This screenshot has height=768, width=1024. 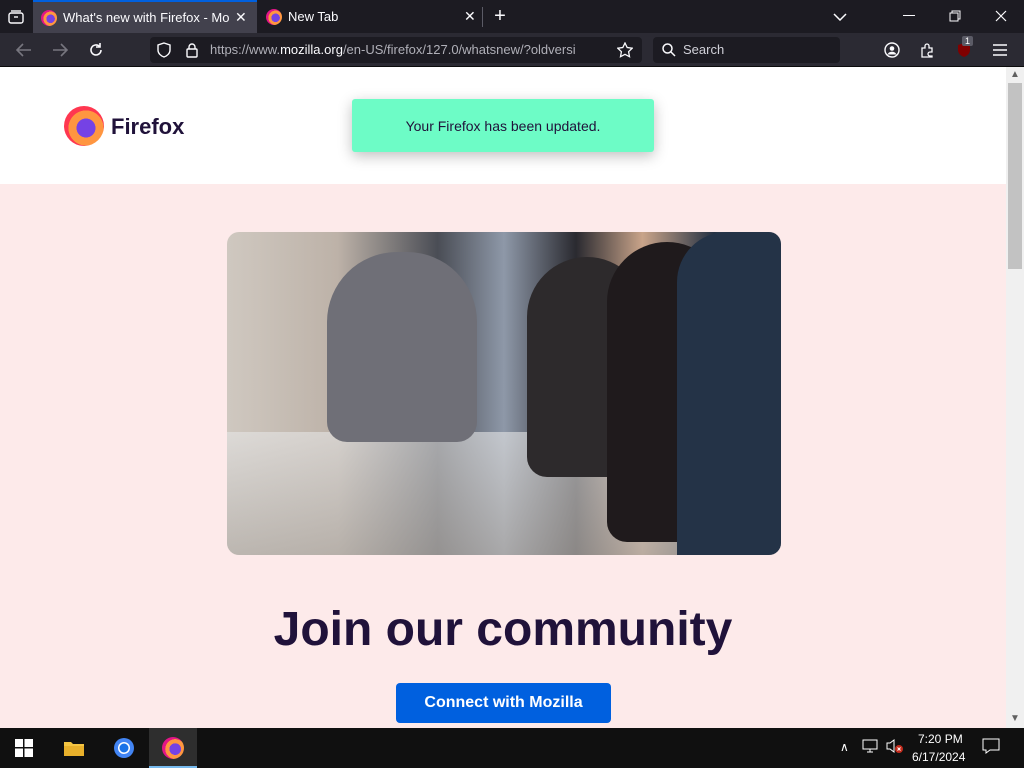 I want to click on page-header: Firefox Your Firefox has been updated., so click(x=503, y=125).